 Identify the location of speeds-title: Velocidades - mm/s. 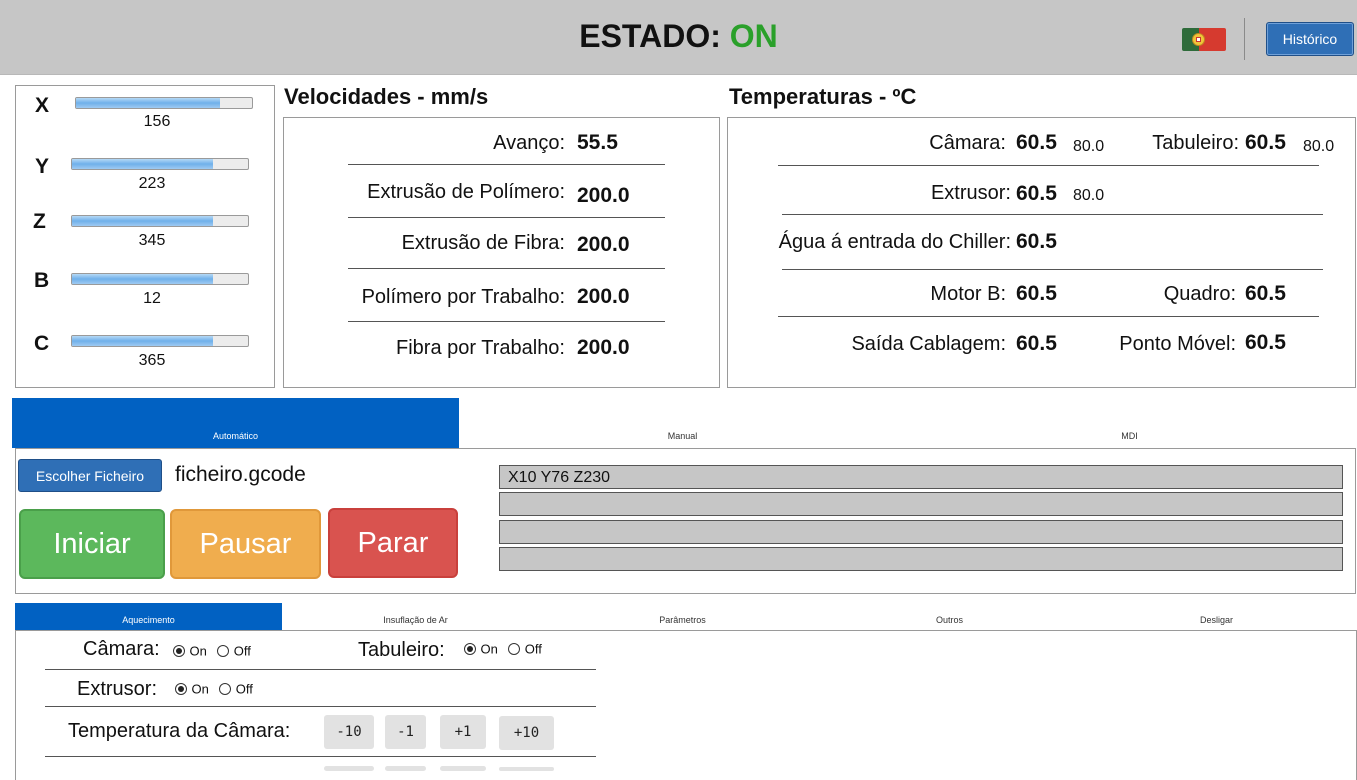
(386, 96).